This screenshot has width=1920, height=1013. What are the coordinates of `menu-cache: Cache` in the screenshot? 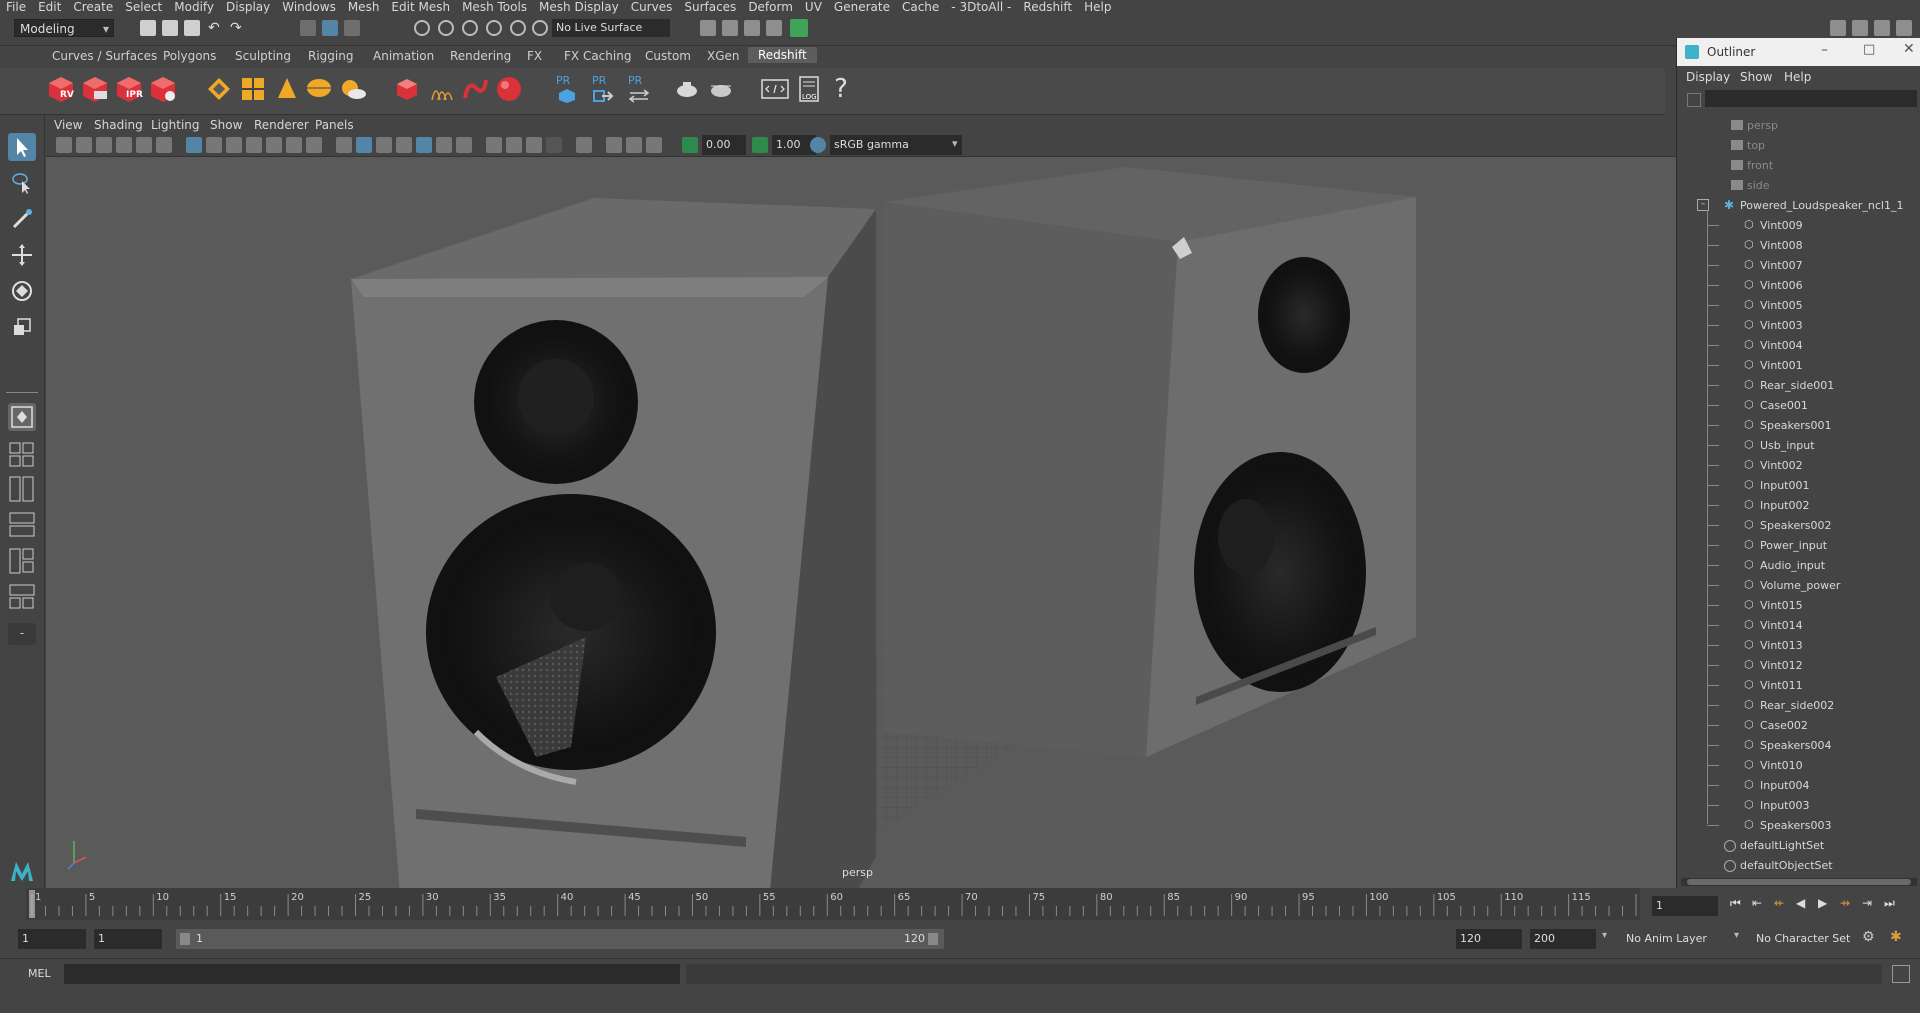 It's located at (920, 7).